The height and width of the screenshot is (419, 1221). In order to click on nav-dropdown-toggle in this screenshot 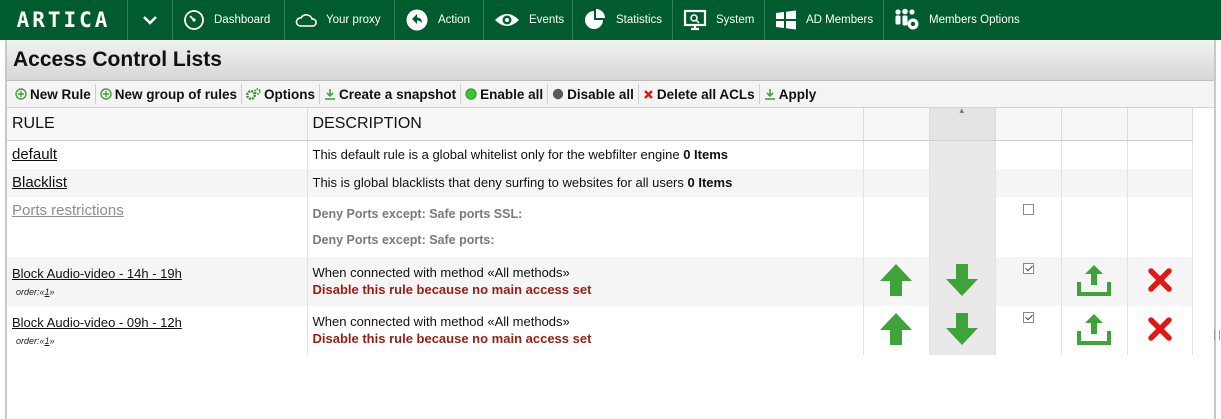, I will do `click(150, 20)`.